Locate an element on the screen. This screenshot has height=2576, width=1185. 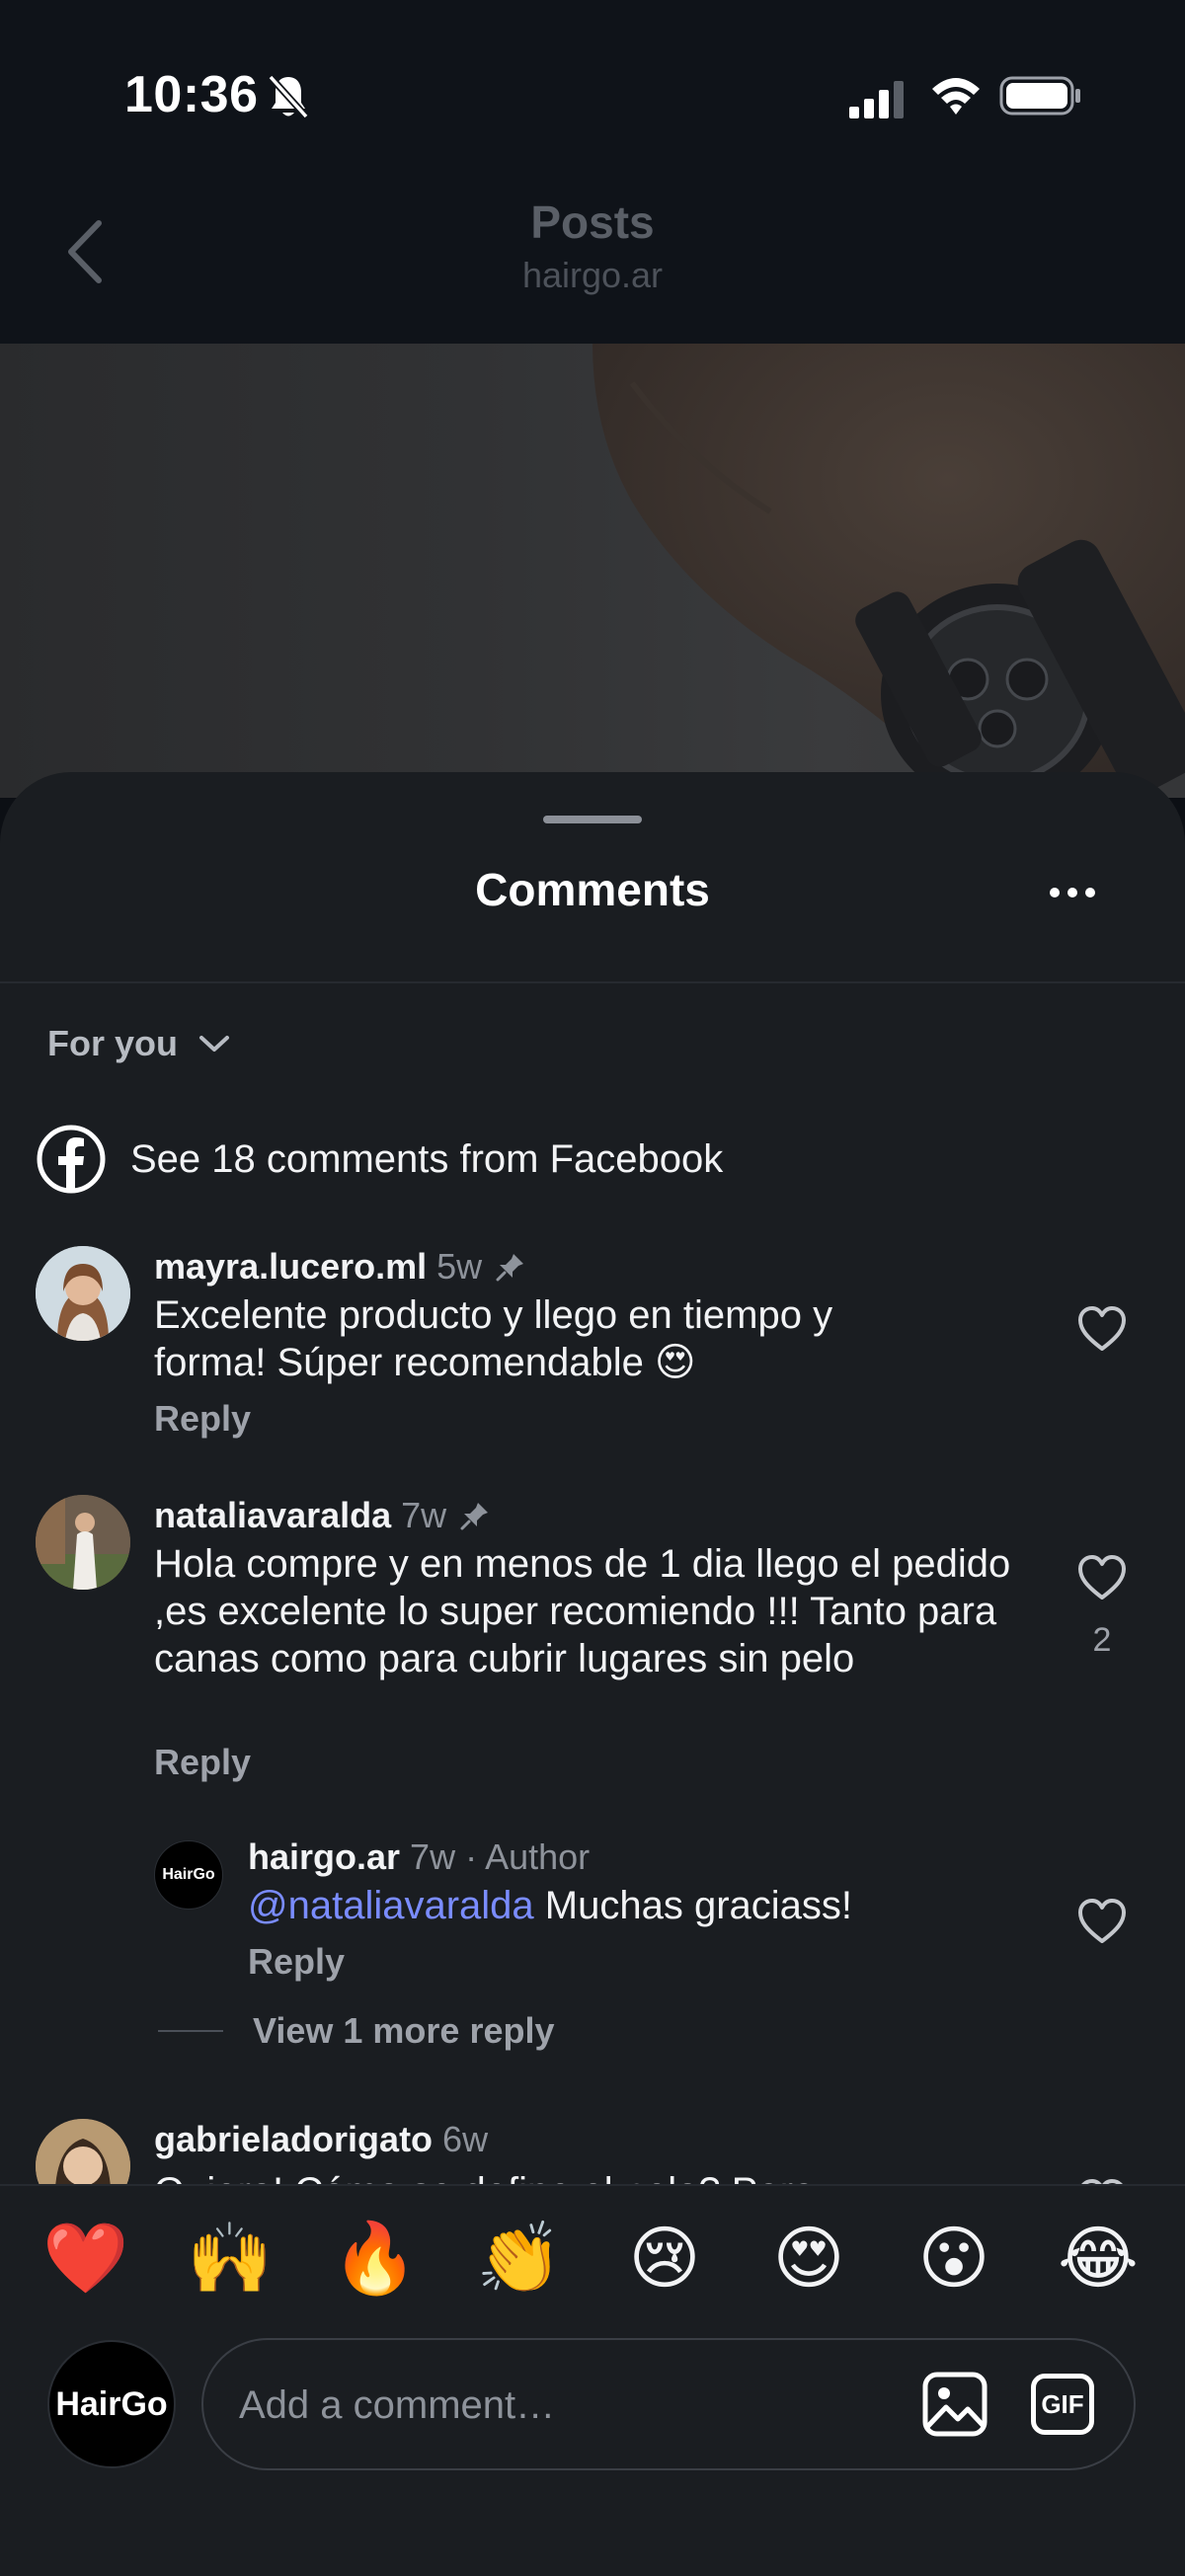
facebook-comments-link: See 18 comments from Facebook is located at coordinates (380, 1159).